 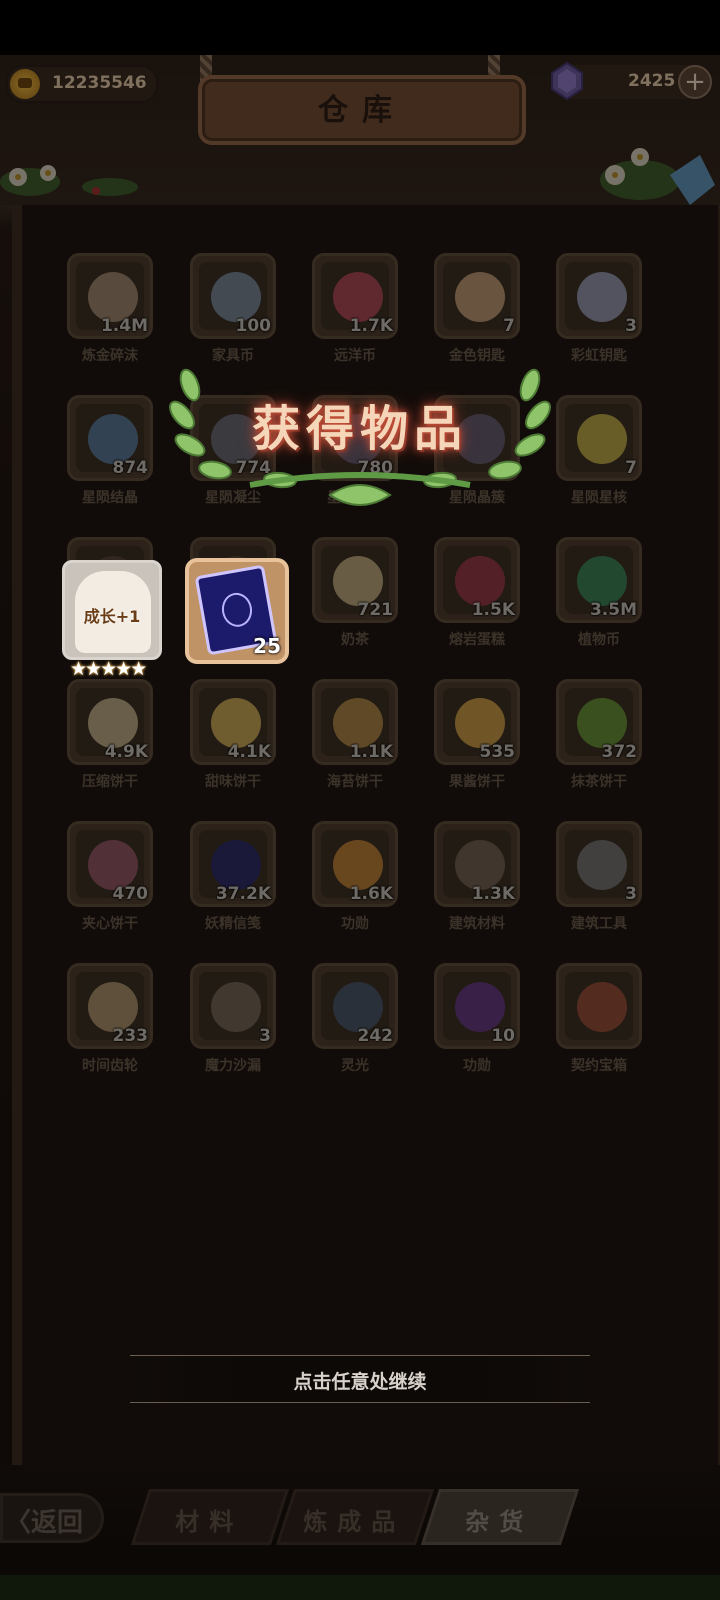 What do you see at coordinates (69, 180) in the screenshot?
I see `flower-decoration` at bounding box center [69, 180].